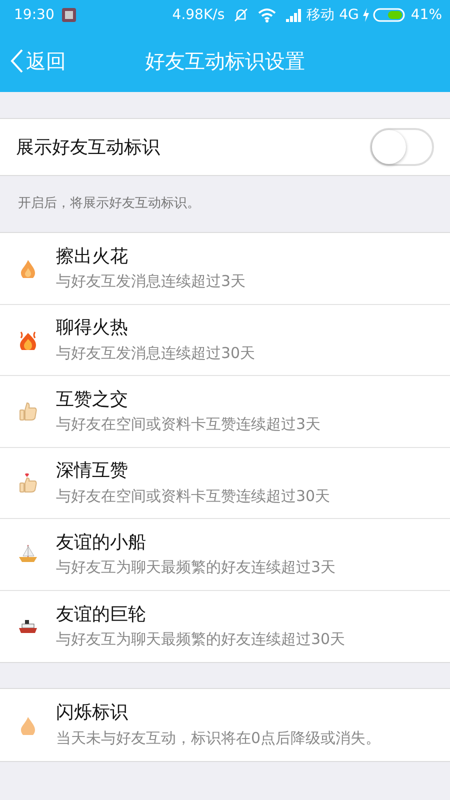 The image size is (450, 800). I want to click on item-description: 与好友互为聊天最频繁的好友连续超过3天, so click(196, 568).